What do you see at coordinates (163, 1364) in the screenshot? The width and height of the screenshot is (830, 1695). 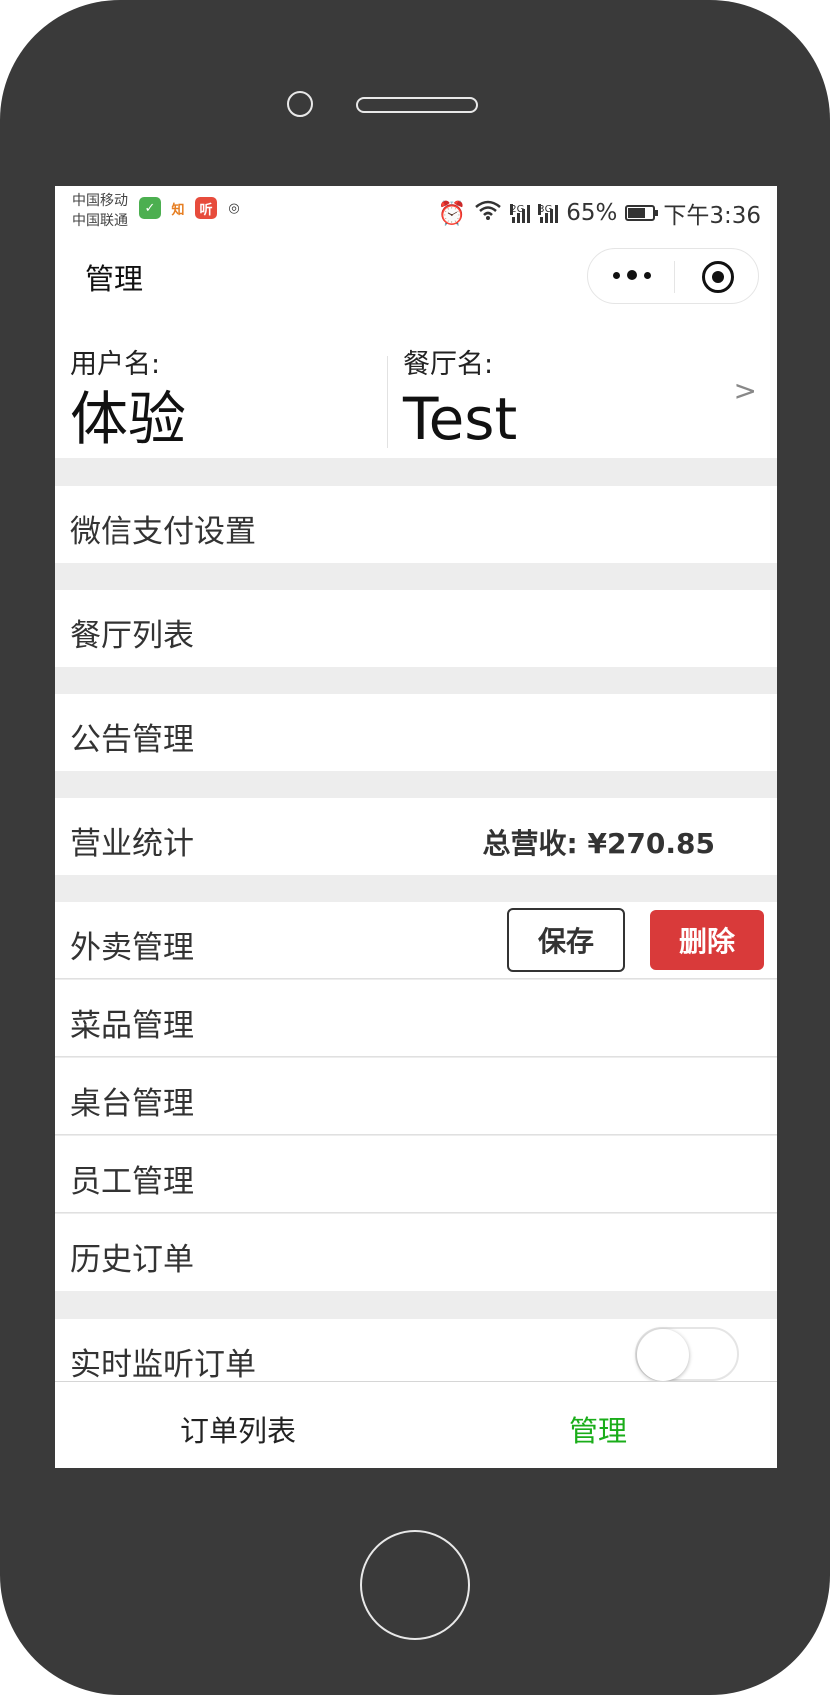 I see `menu-item-label: 实时监听订单` at bounding box center [163, 1364].